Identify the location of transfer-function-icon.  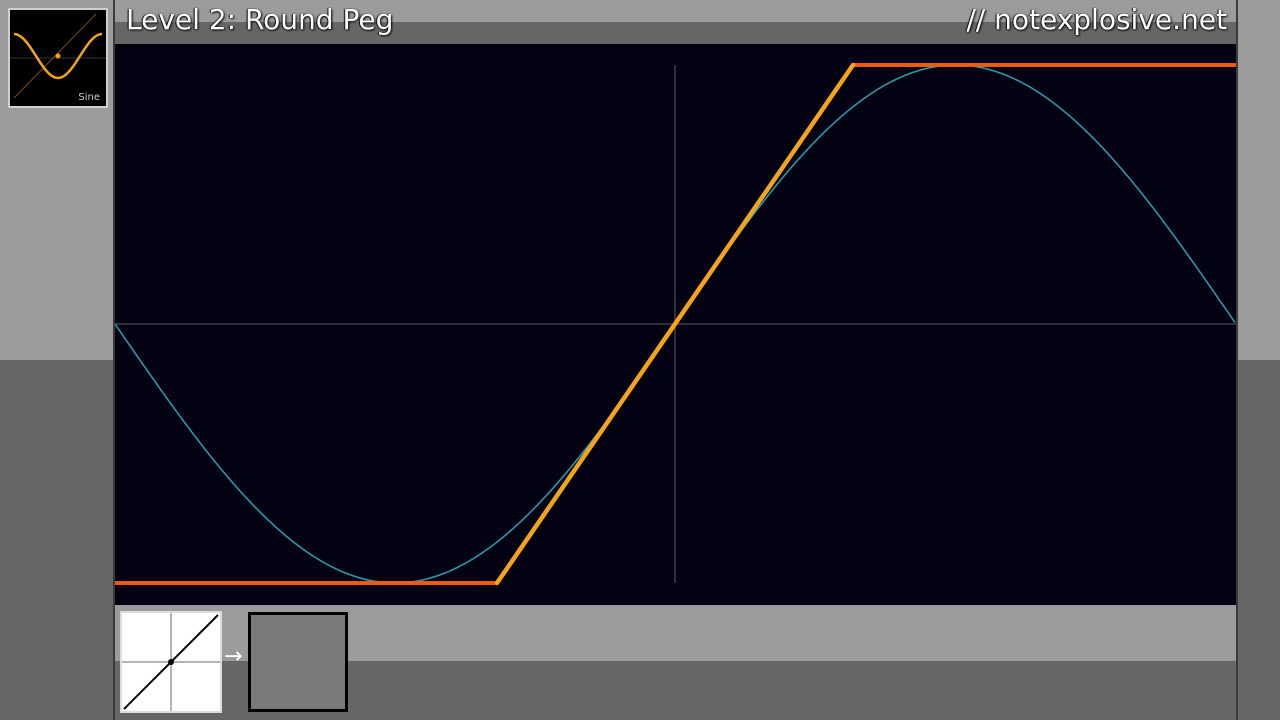
(171, 662).